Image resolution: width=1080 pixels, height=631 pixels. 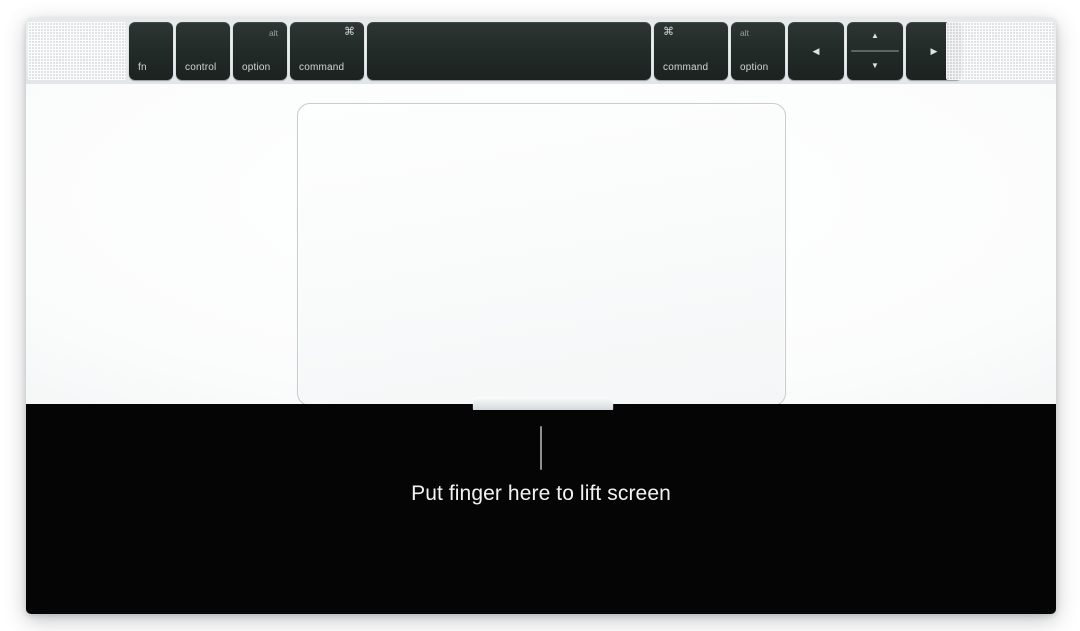 I want to click on lift-screen-caption: Put finger here to lift screen, so click(x=541, y=493).